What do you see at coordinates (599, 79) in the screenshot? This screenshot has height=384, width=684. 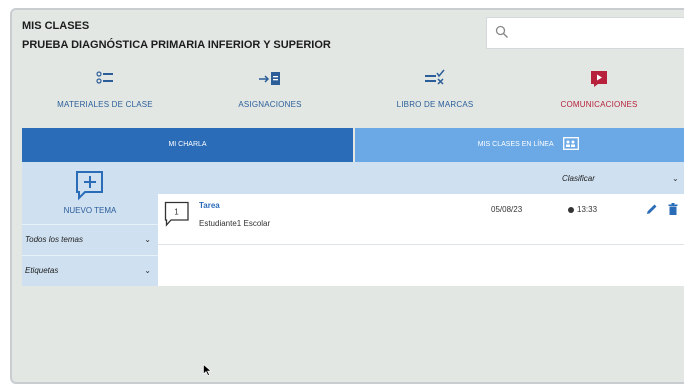 I see `play-message-icon` at bounding box center [599, 79].